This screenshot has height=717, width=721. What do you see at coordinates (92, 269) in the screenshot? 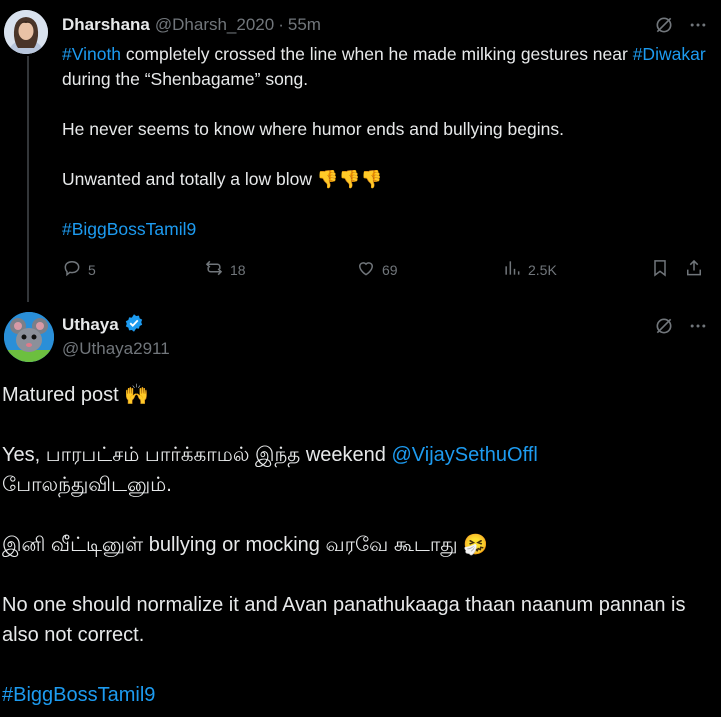
I see `reply-count: 5` at bounding box center [92, 269].